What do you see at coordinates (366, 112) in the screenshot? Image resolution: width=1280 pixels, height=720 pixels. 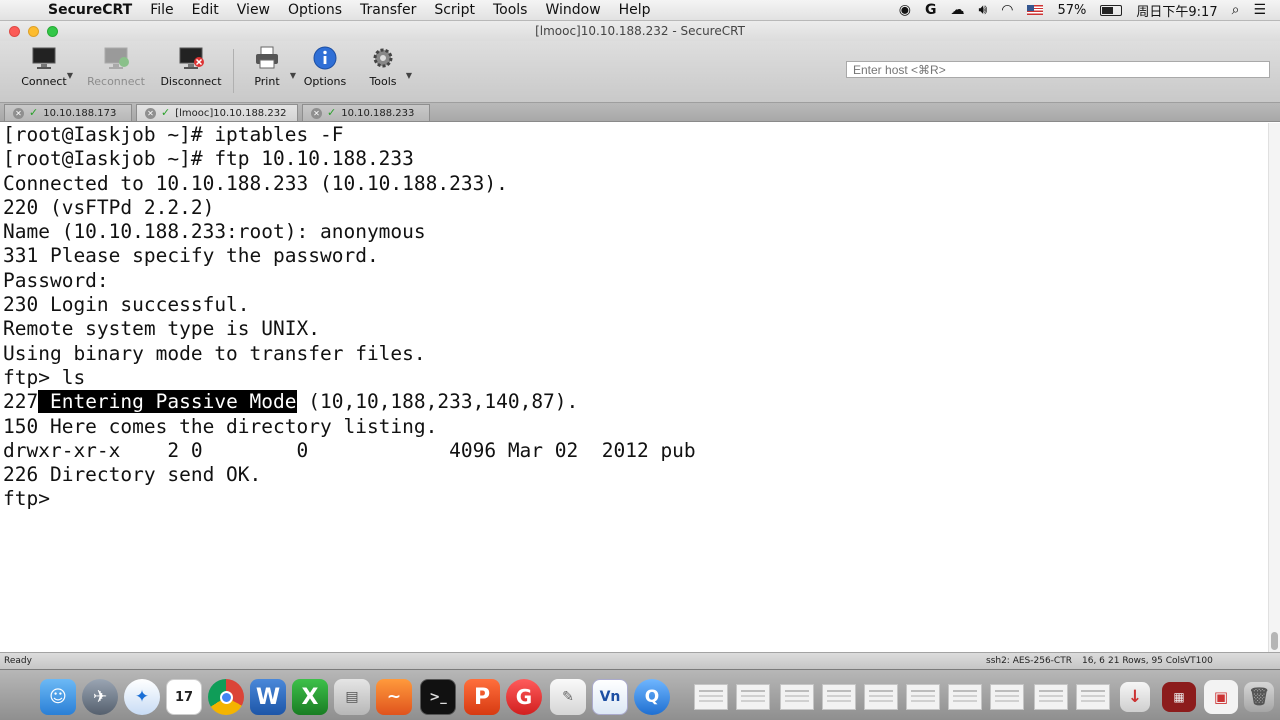 I see `tab-session-233: ✕ ✓ 10.10.188.233` at bounding box center [366, 112].